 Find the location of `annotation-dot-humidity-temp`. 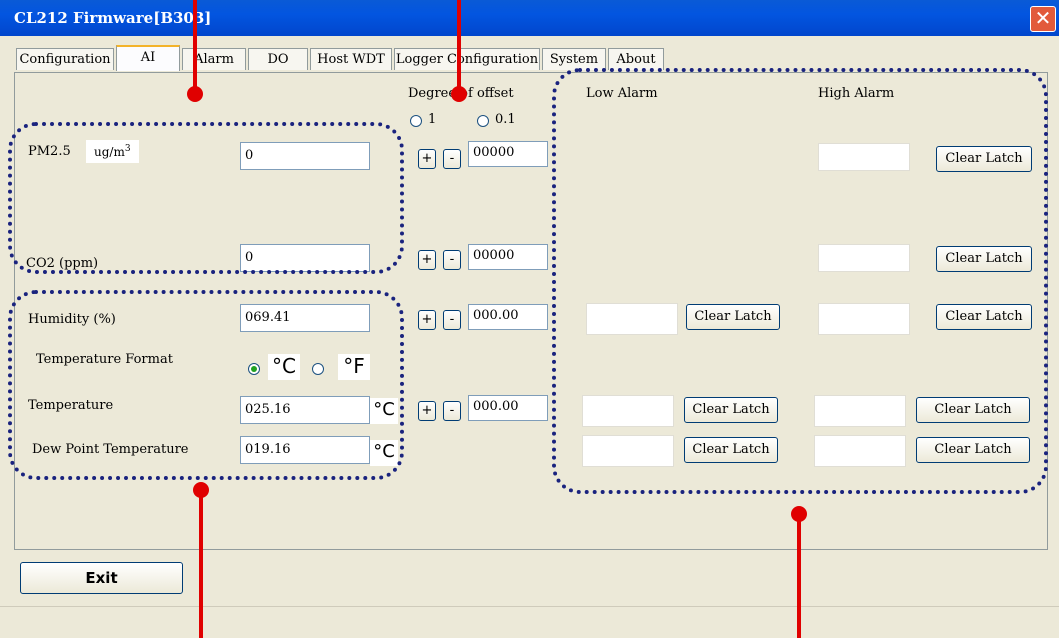

annotation-dot-humidity-temp is located at coordinates (201, 490).